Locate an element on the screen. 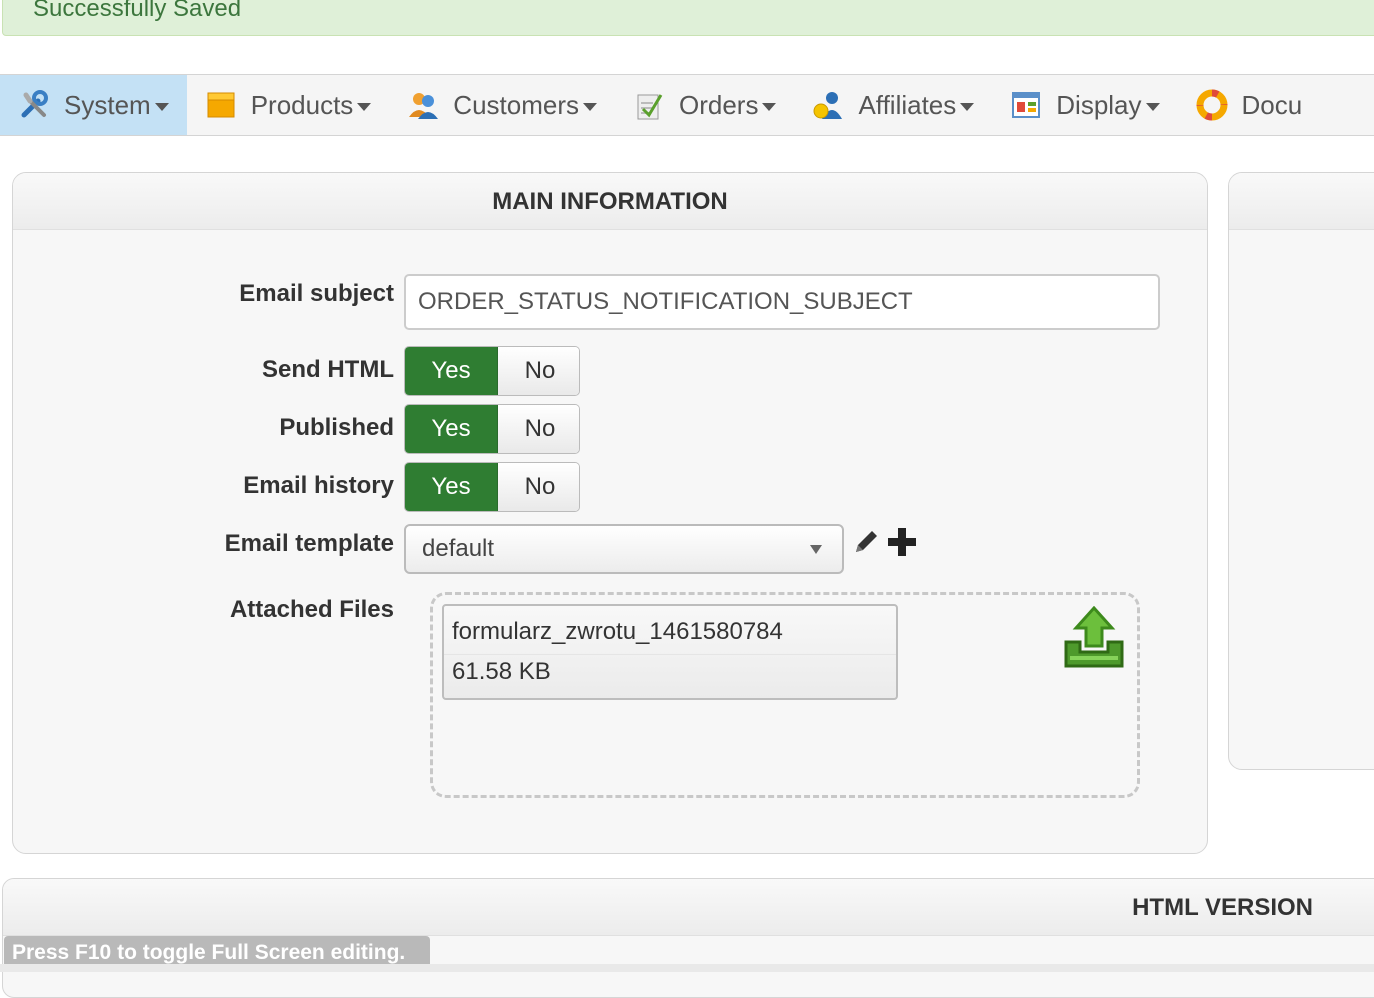 The image size is (1374, 998). success-alert-text: Successfully Saved is located at coordinates (137, 11).